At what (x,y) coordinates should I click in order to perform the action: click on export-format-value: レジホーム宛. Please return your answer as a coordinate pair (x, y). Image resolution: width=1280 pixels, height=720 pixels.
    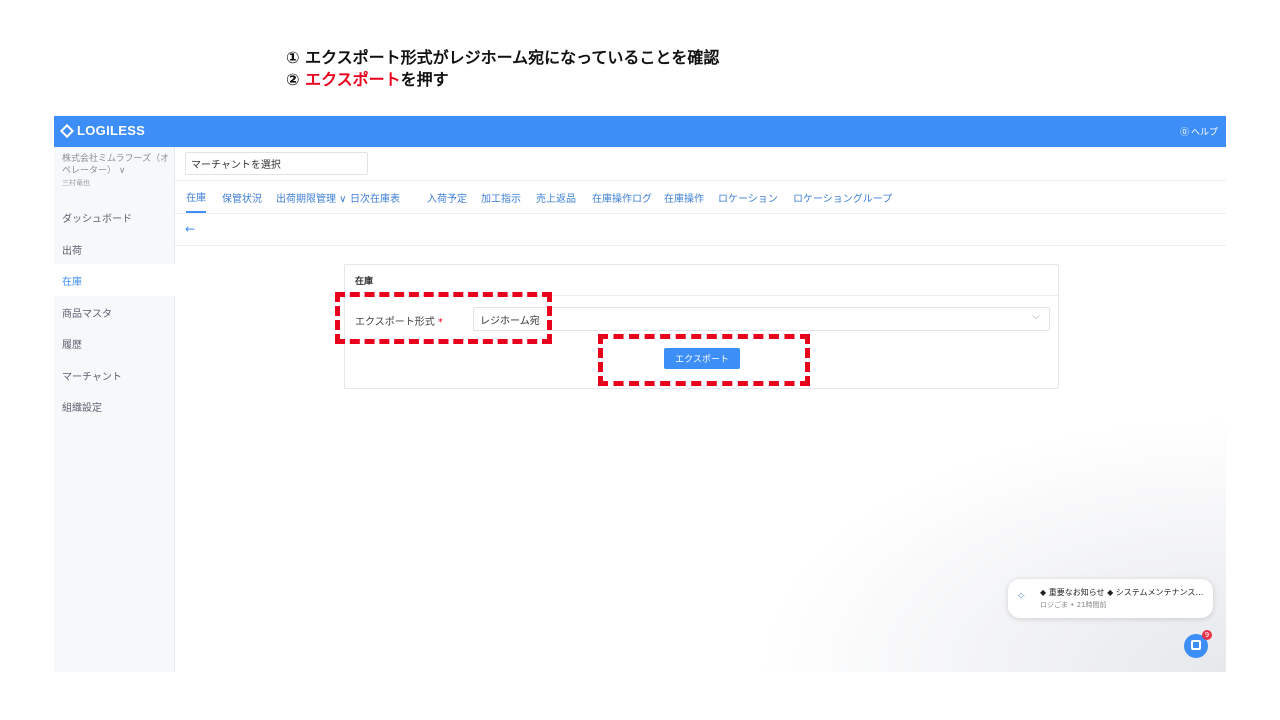
    Looking at the image, I should click on (510, 321).